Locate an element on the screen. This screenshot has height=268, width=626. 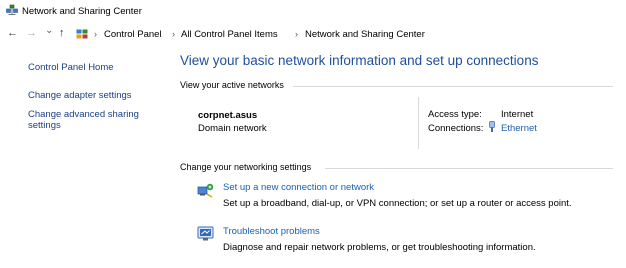
connections-label: Connections: is located at coordinates (456, 128).